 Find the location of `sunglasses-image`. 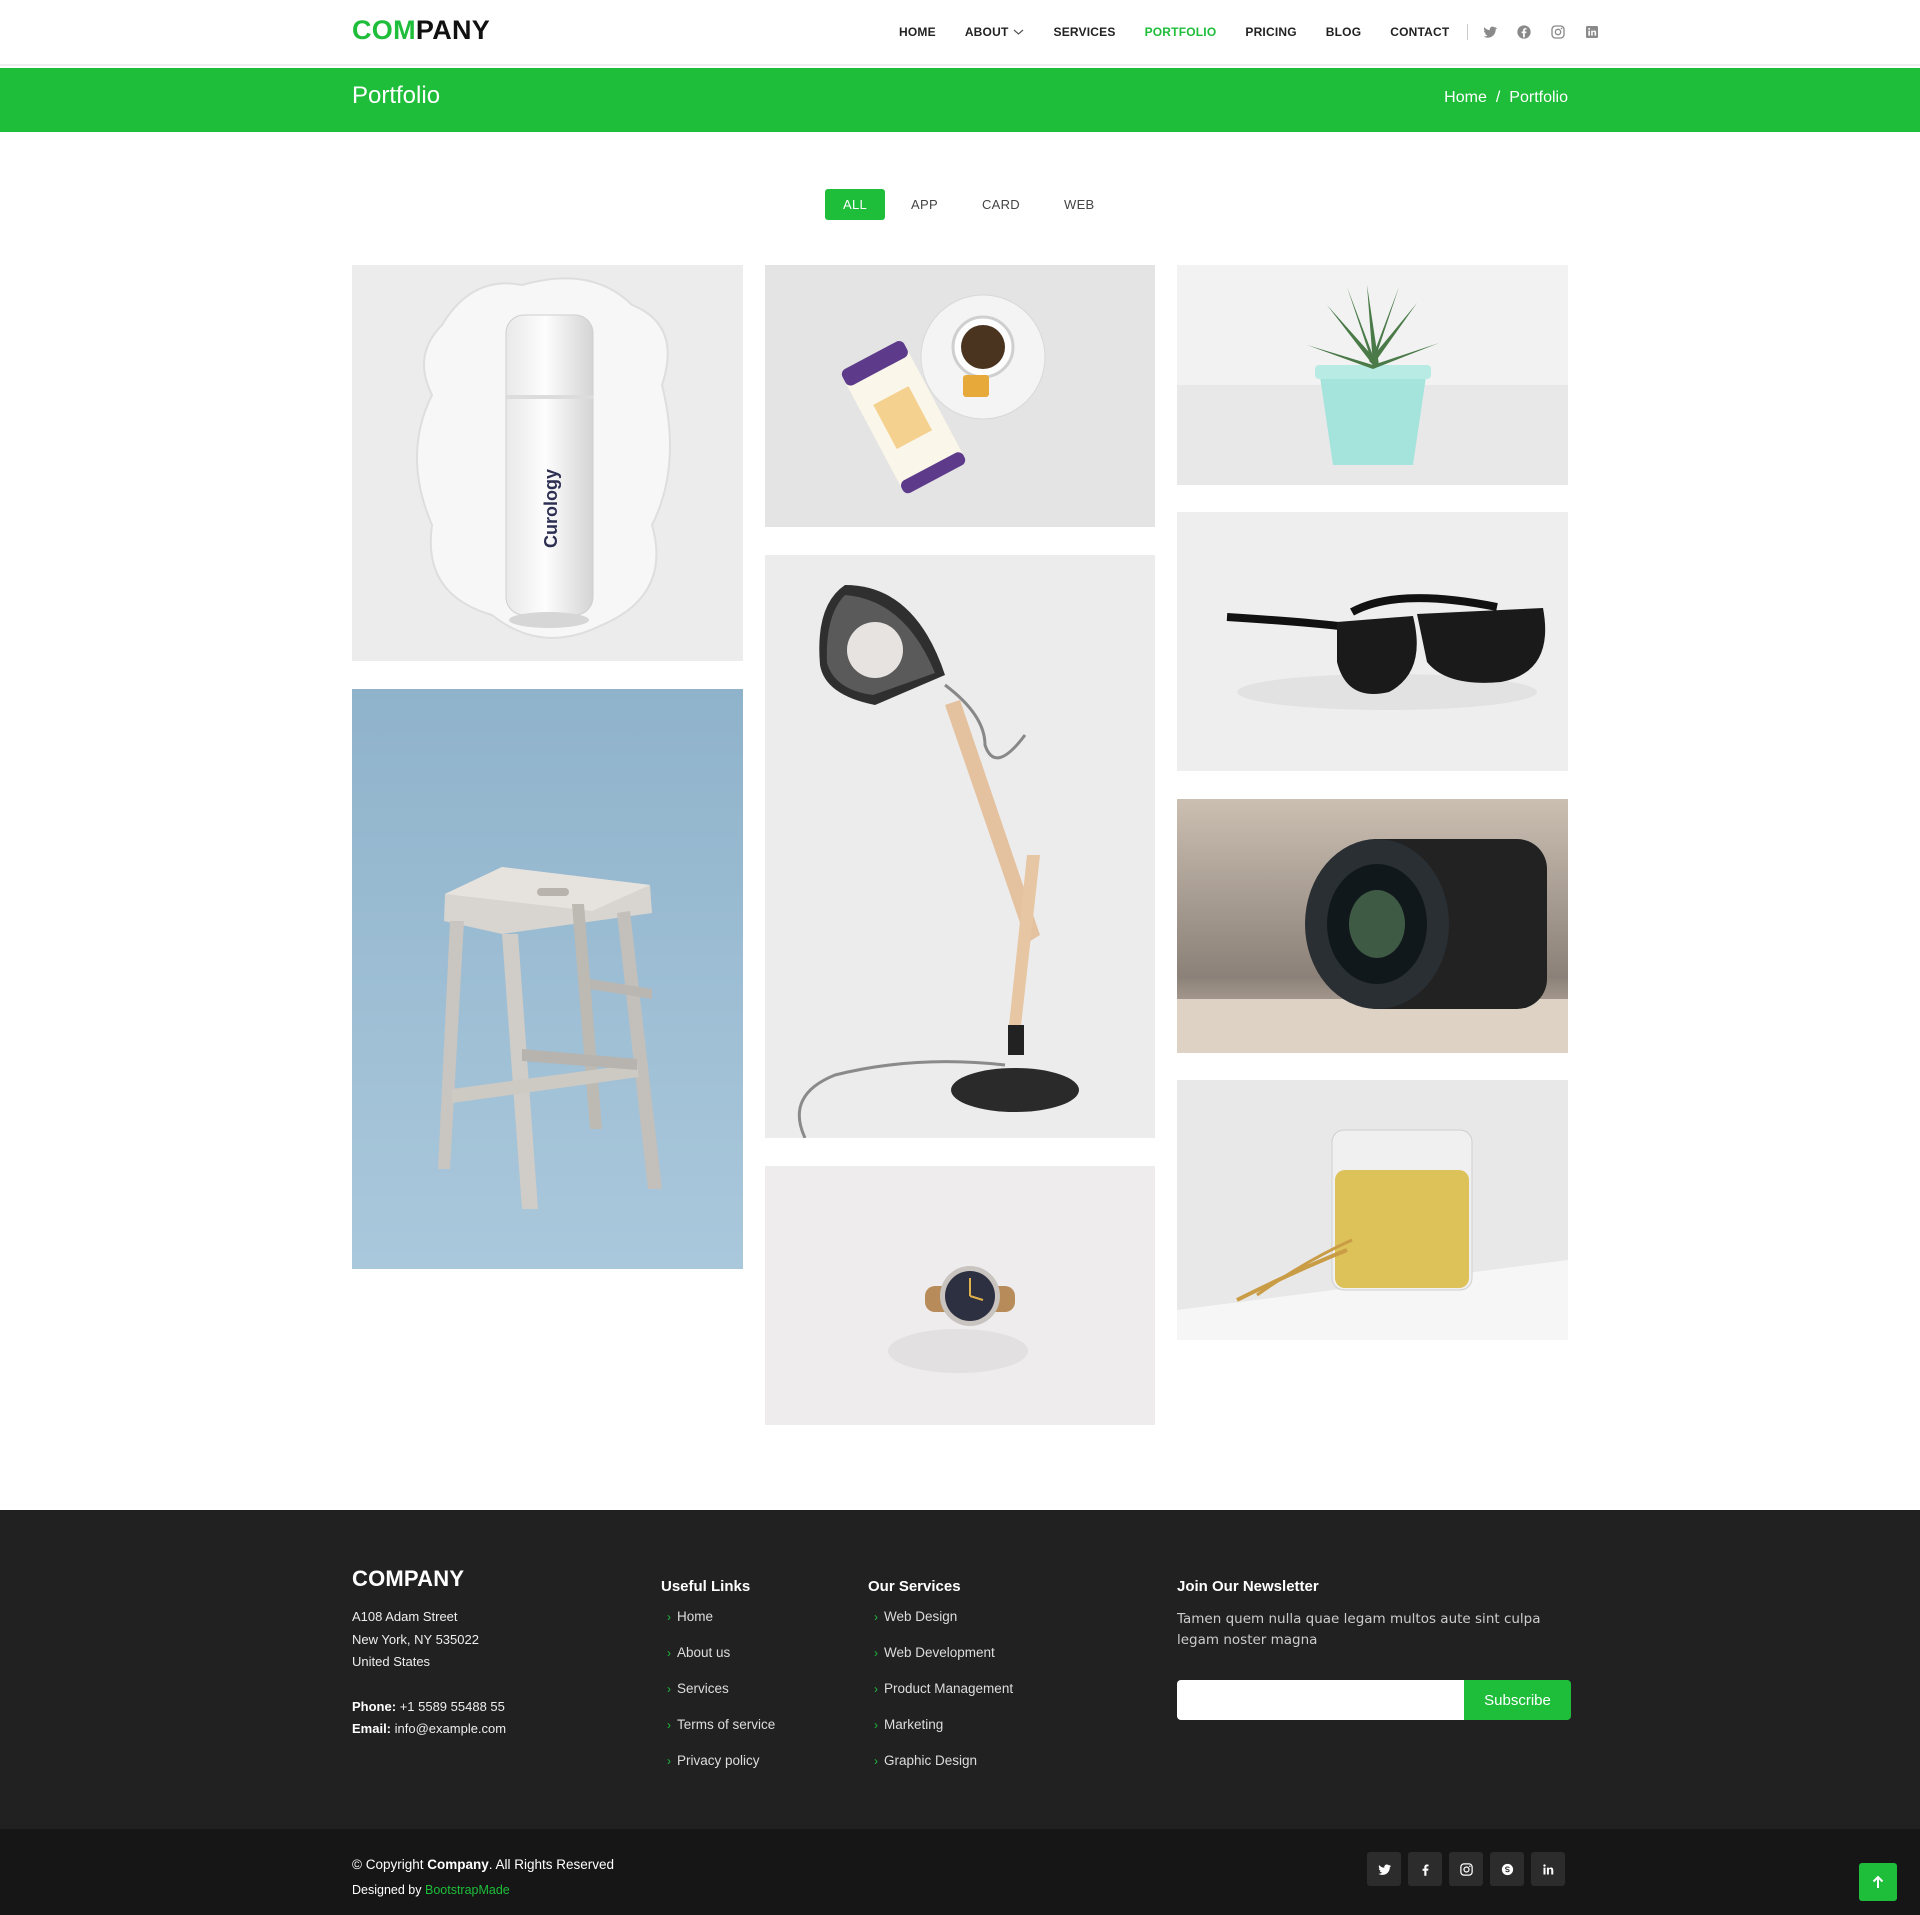

sunglasses-image is located at coordinates (1372, 641).